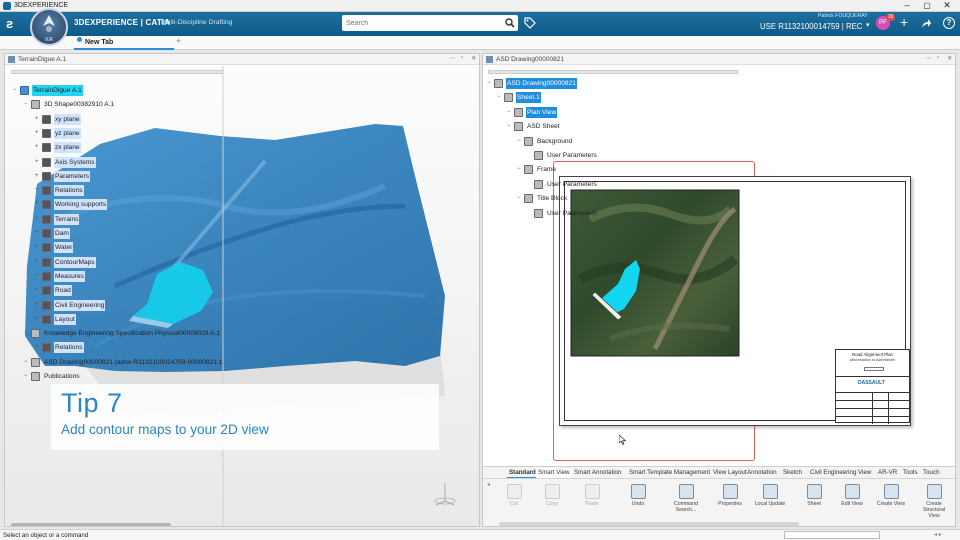 The width and height of the screenshot is (960, 540). Describe the element at coordinates (53, 291) in the screenshot. I see `tree-node: + Road` at that location.